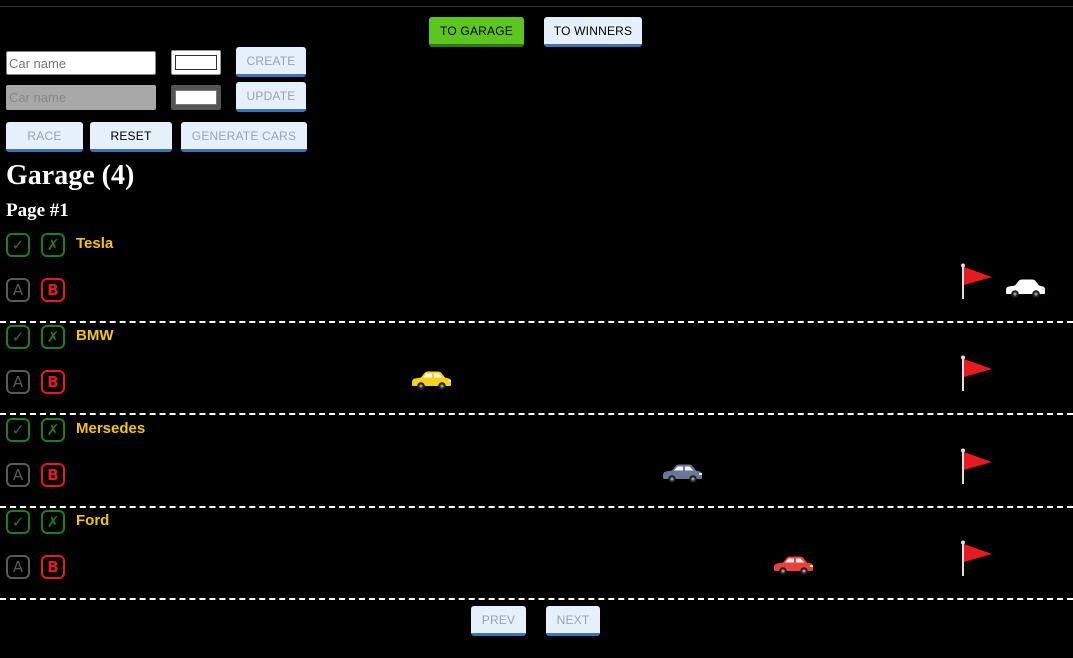  Describe the element at coordinates (536, 554) in the screenshot. I see `track-row: ✓ ✗ Ford A B` at that location.